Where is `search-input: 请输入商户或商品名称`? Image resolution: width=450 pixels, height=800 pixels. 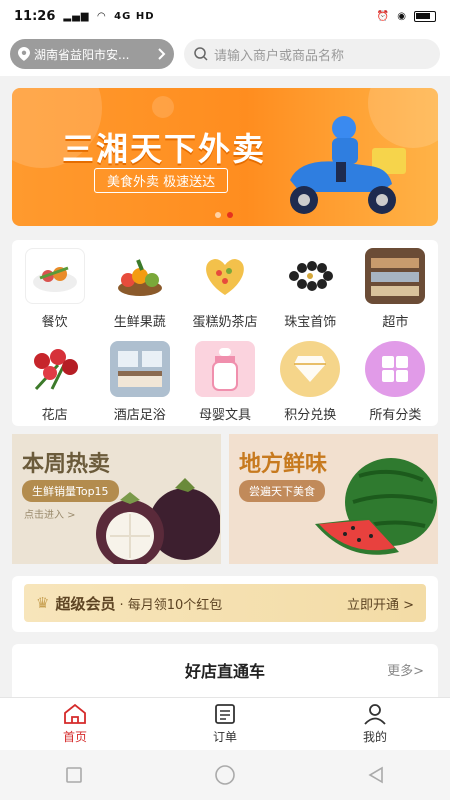 search-input: 请输入商户或商品名称 is located at coordinates (312, 54).